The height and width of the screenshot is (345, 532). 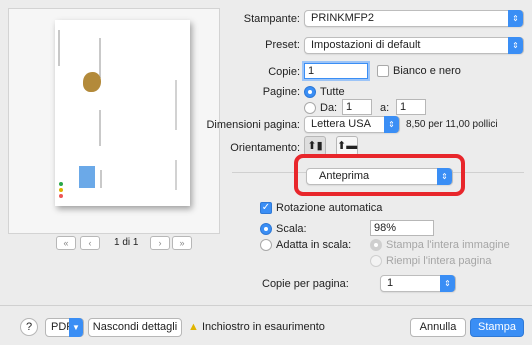 What do you see at coordinates (61, 190) in the screenshot?
I see `dot-yellow` at bounding box center [61, 190].